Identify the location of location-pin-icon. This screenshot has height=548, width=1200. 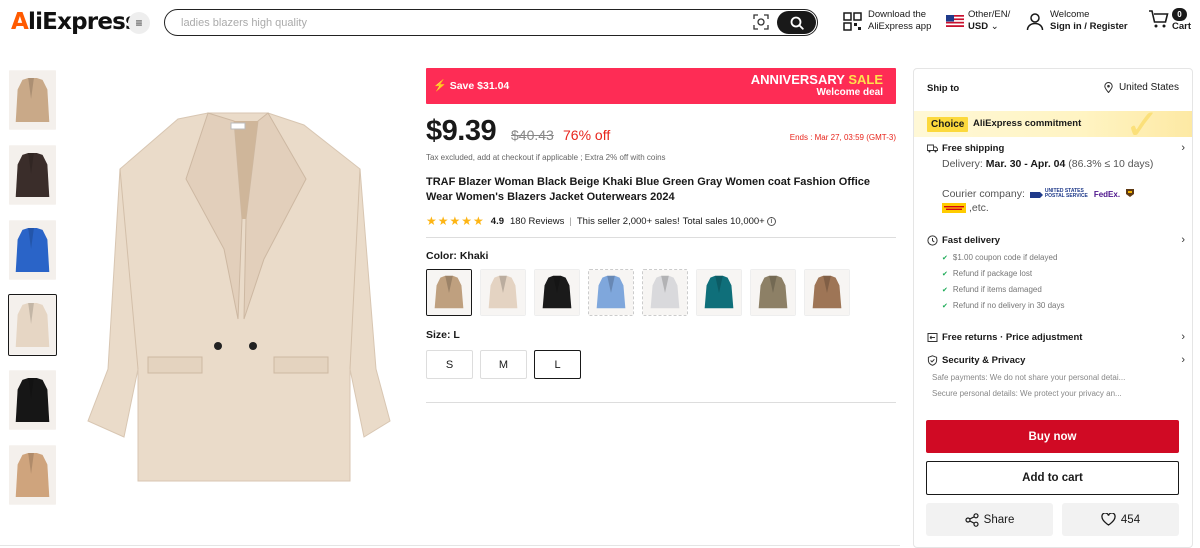
(1108, 87).